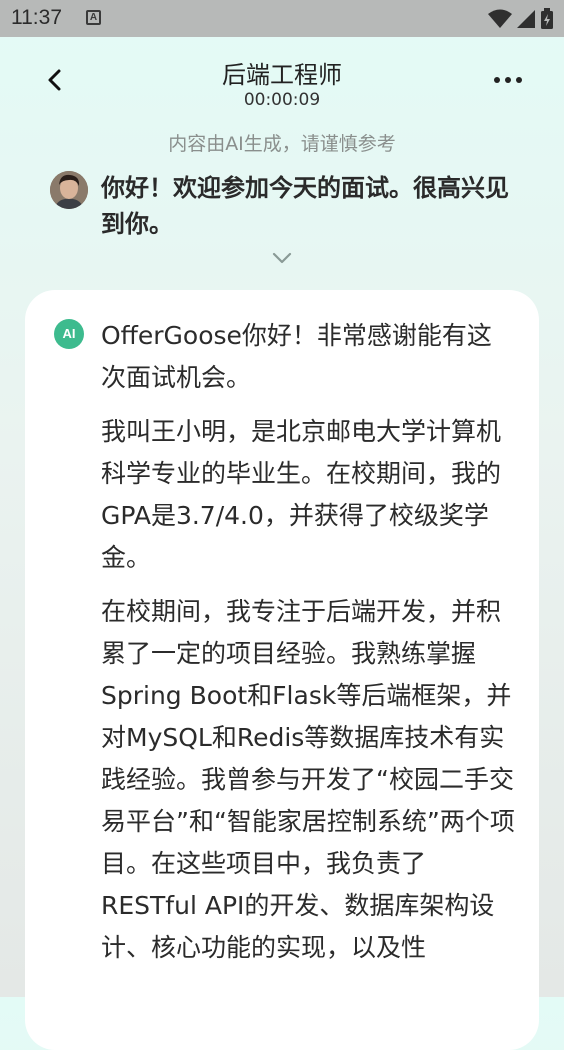 This screenshot has height=1050, width=564. I want to click on chevron-down-icon, so click(282, 258).